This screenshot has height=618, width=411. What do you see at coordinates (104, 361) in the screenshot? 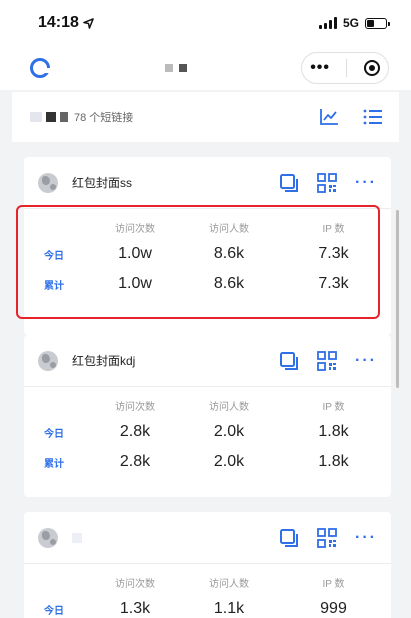
I see `card-title: 红包封面kdj` at bounding box center [104, 361].